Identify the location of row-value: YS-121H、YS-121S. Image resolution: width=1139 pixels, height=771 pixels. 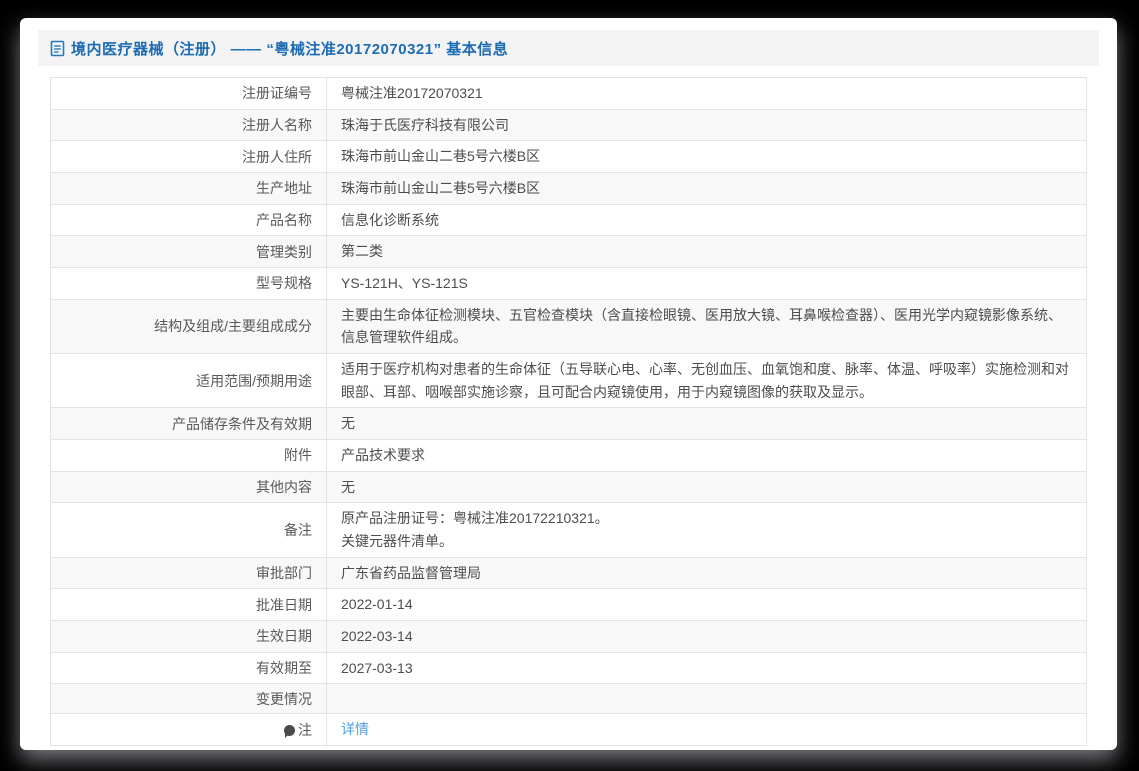
(706, 283).